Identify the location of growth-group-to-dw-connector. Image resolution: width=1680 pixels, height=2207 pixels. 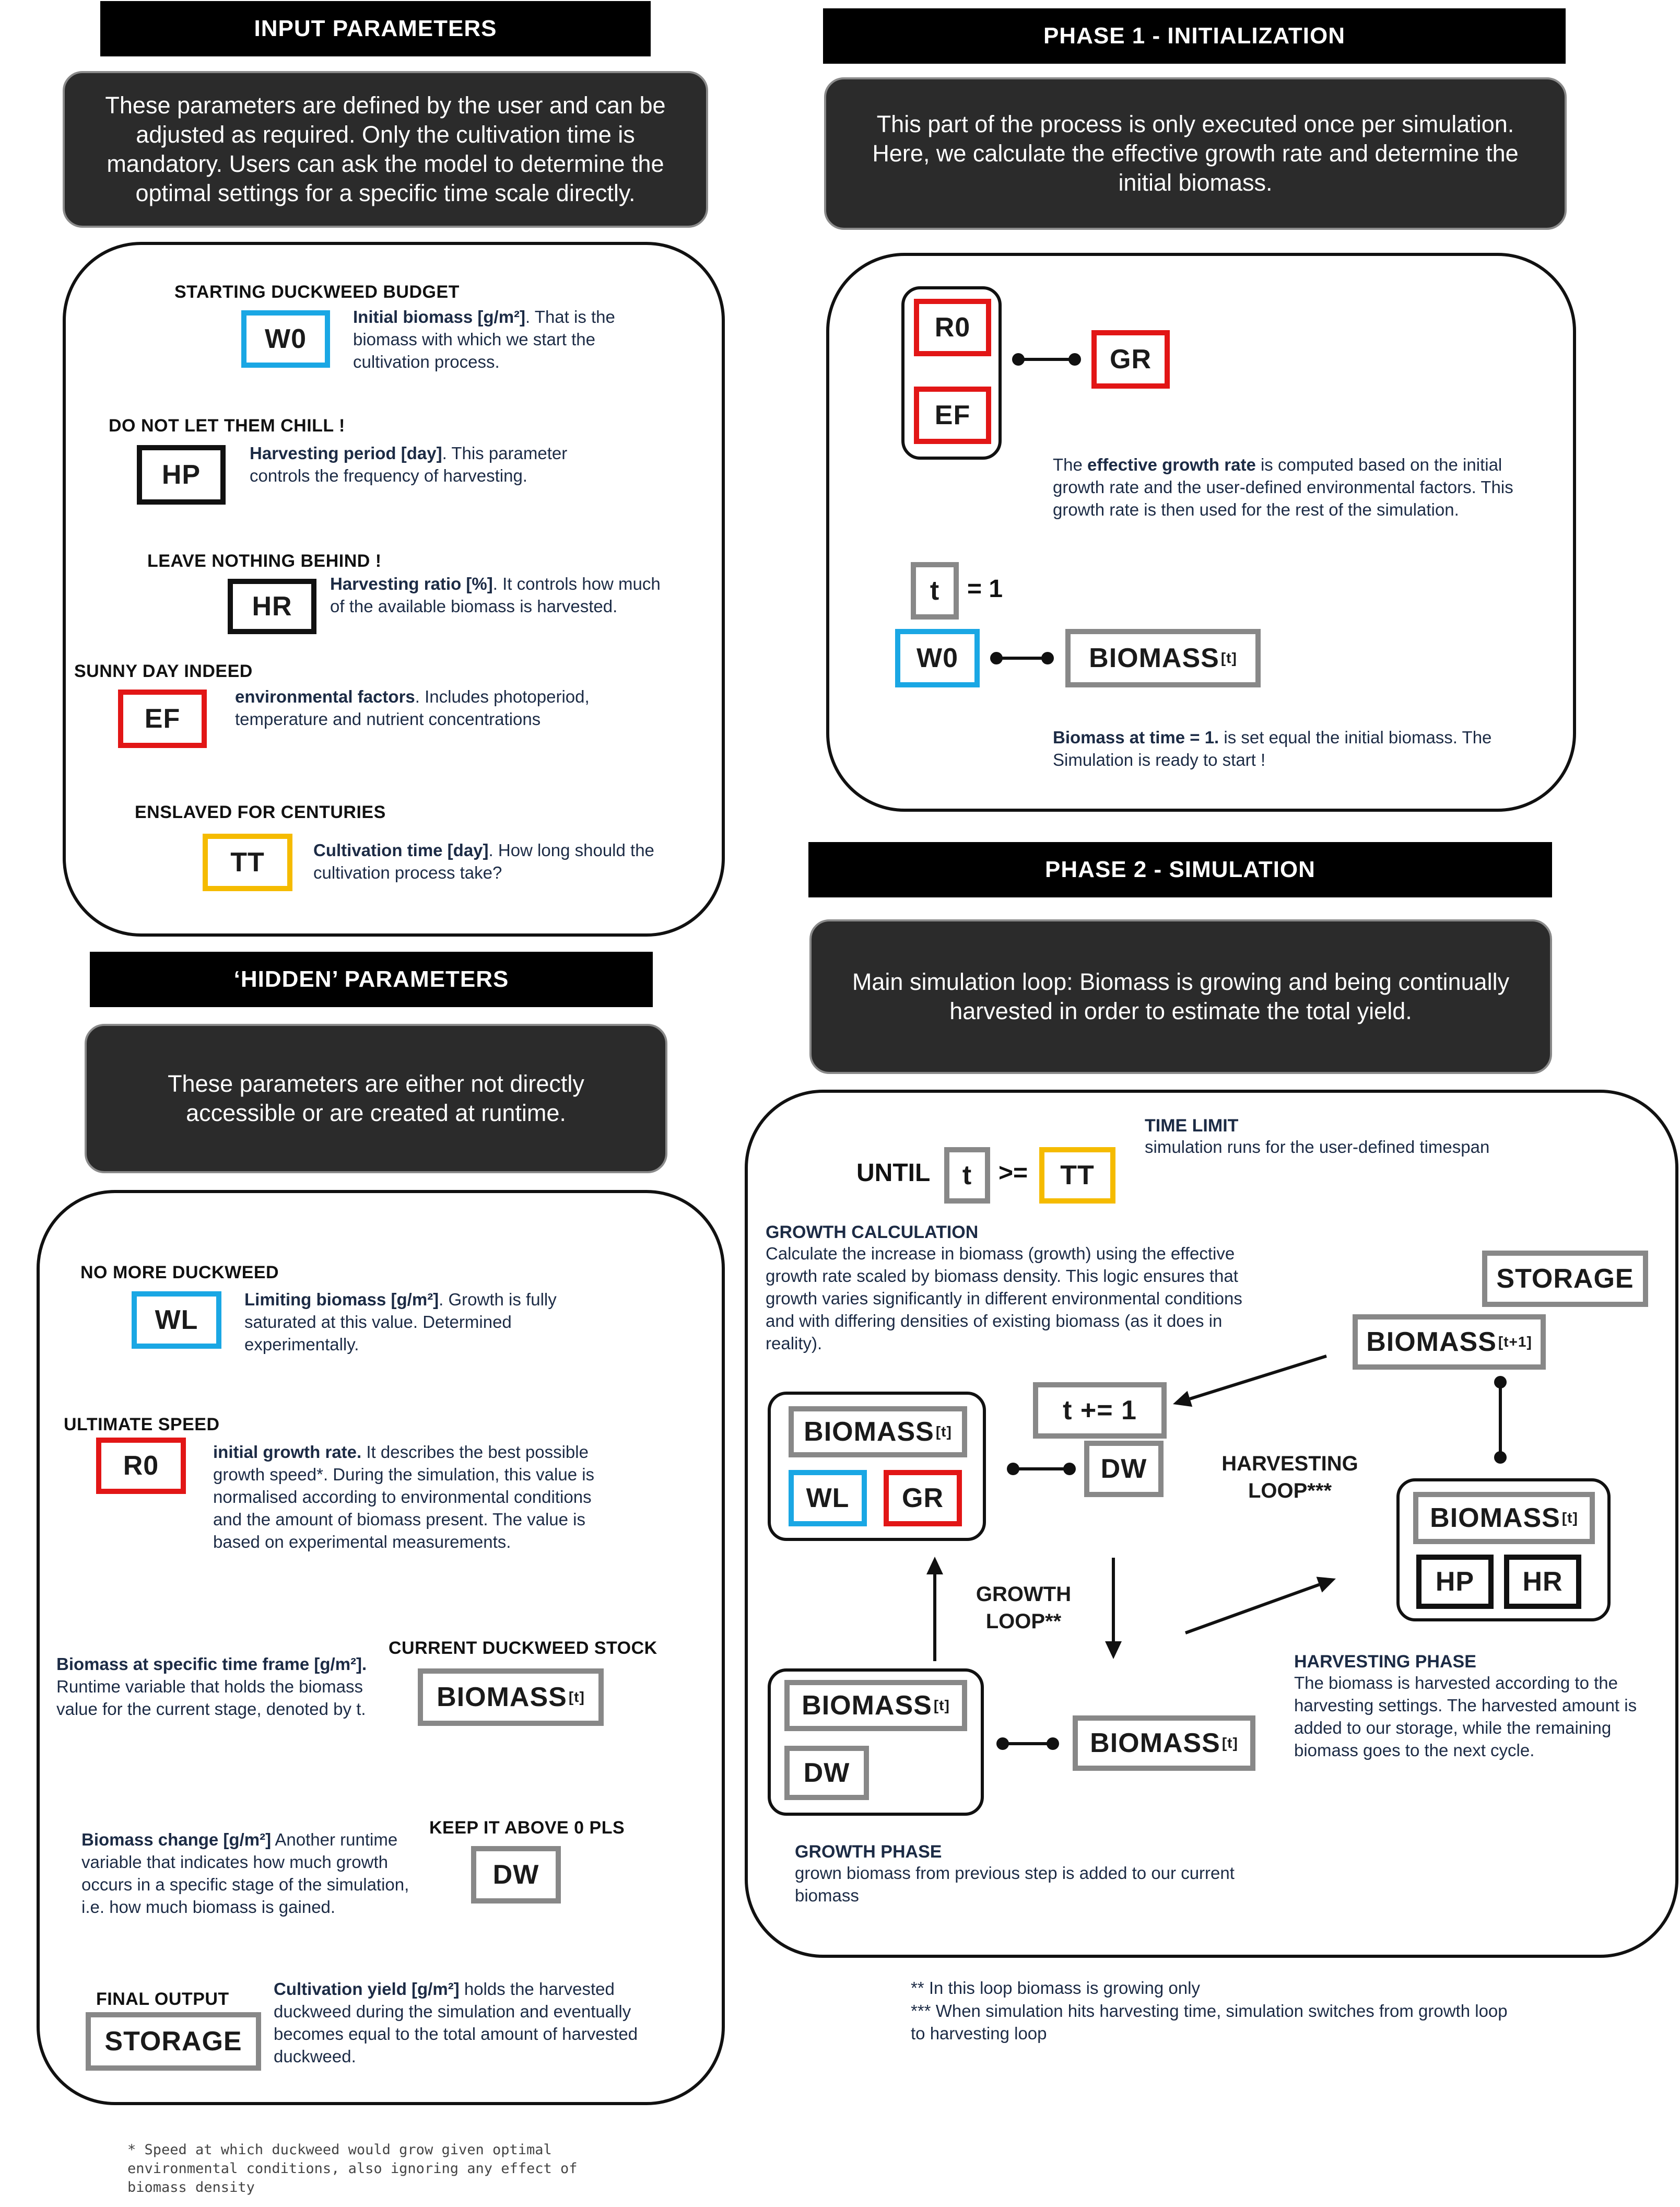
(1041, 1469).